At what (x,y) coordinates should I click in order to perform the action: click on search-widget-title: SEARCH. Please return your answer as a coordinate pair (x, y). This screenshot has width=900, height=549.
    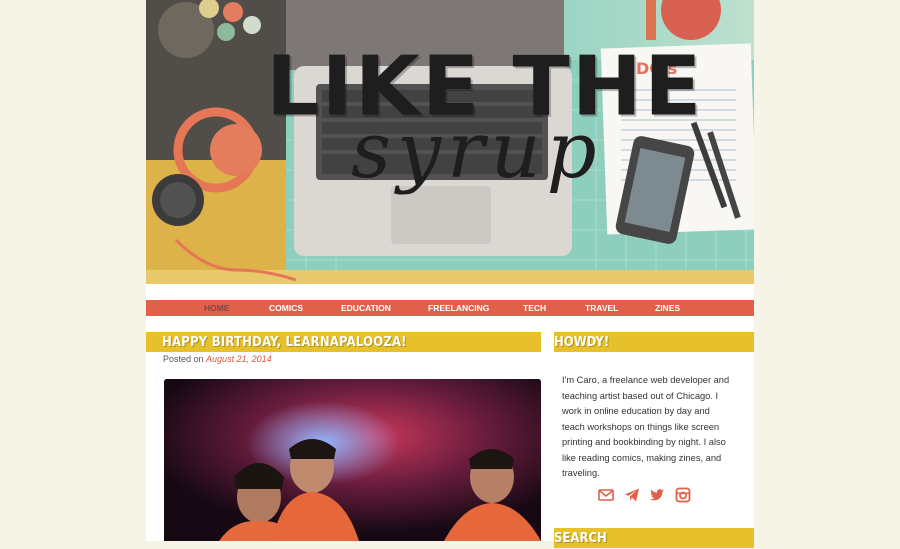
    Looking at the image, I should click on (580, 538).